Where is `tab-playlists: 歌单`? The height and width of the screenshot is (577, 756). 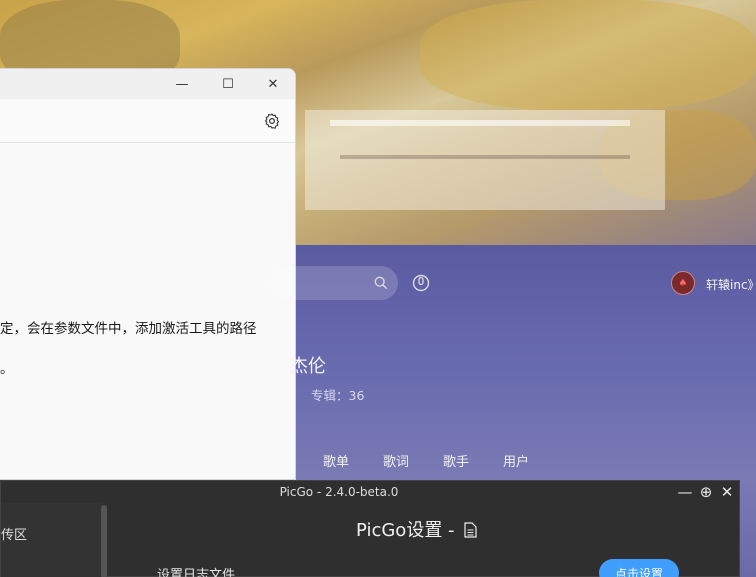
tab-playlists: 歌单 is located at coordinates (336, 460).